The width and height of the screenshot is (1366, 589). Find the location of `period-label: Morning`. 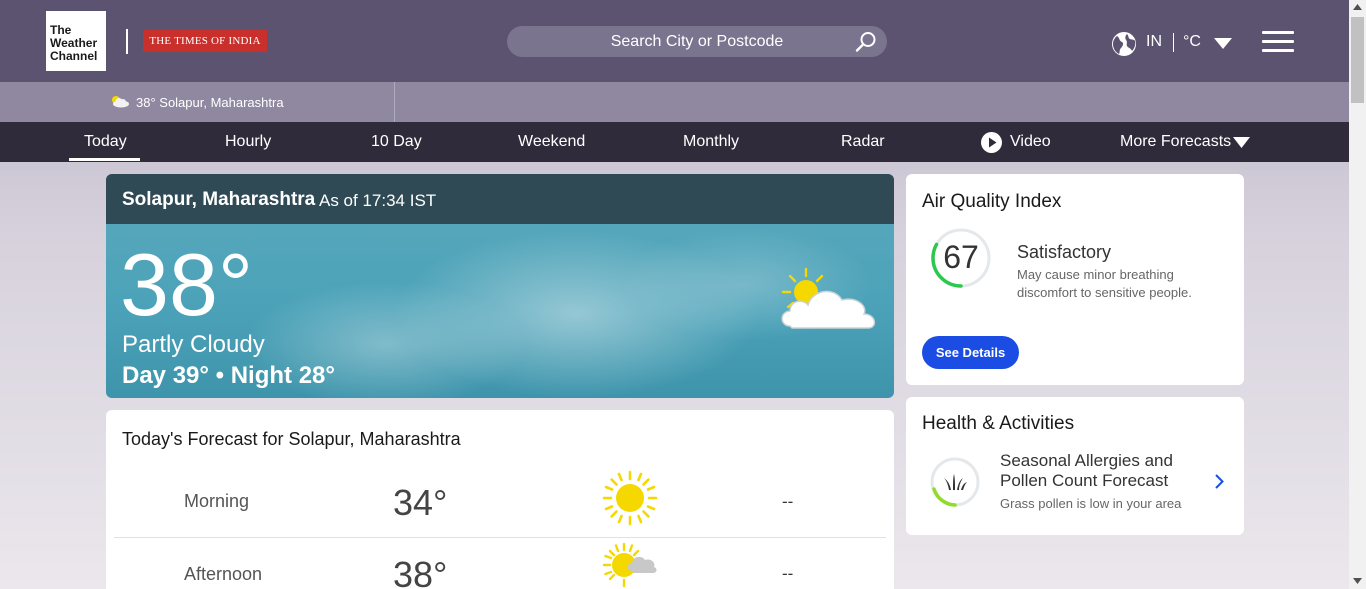

period-label: Morning is located at coordinates (217, 501).